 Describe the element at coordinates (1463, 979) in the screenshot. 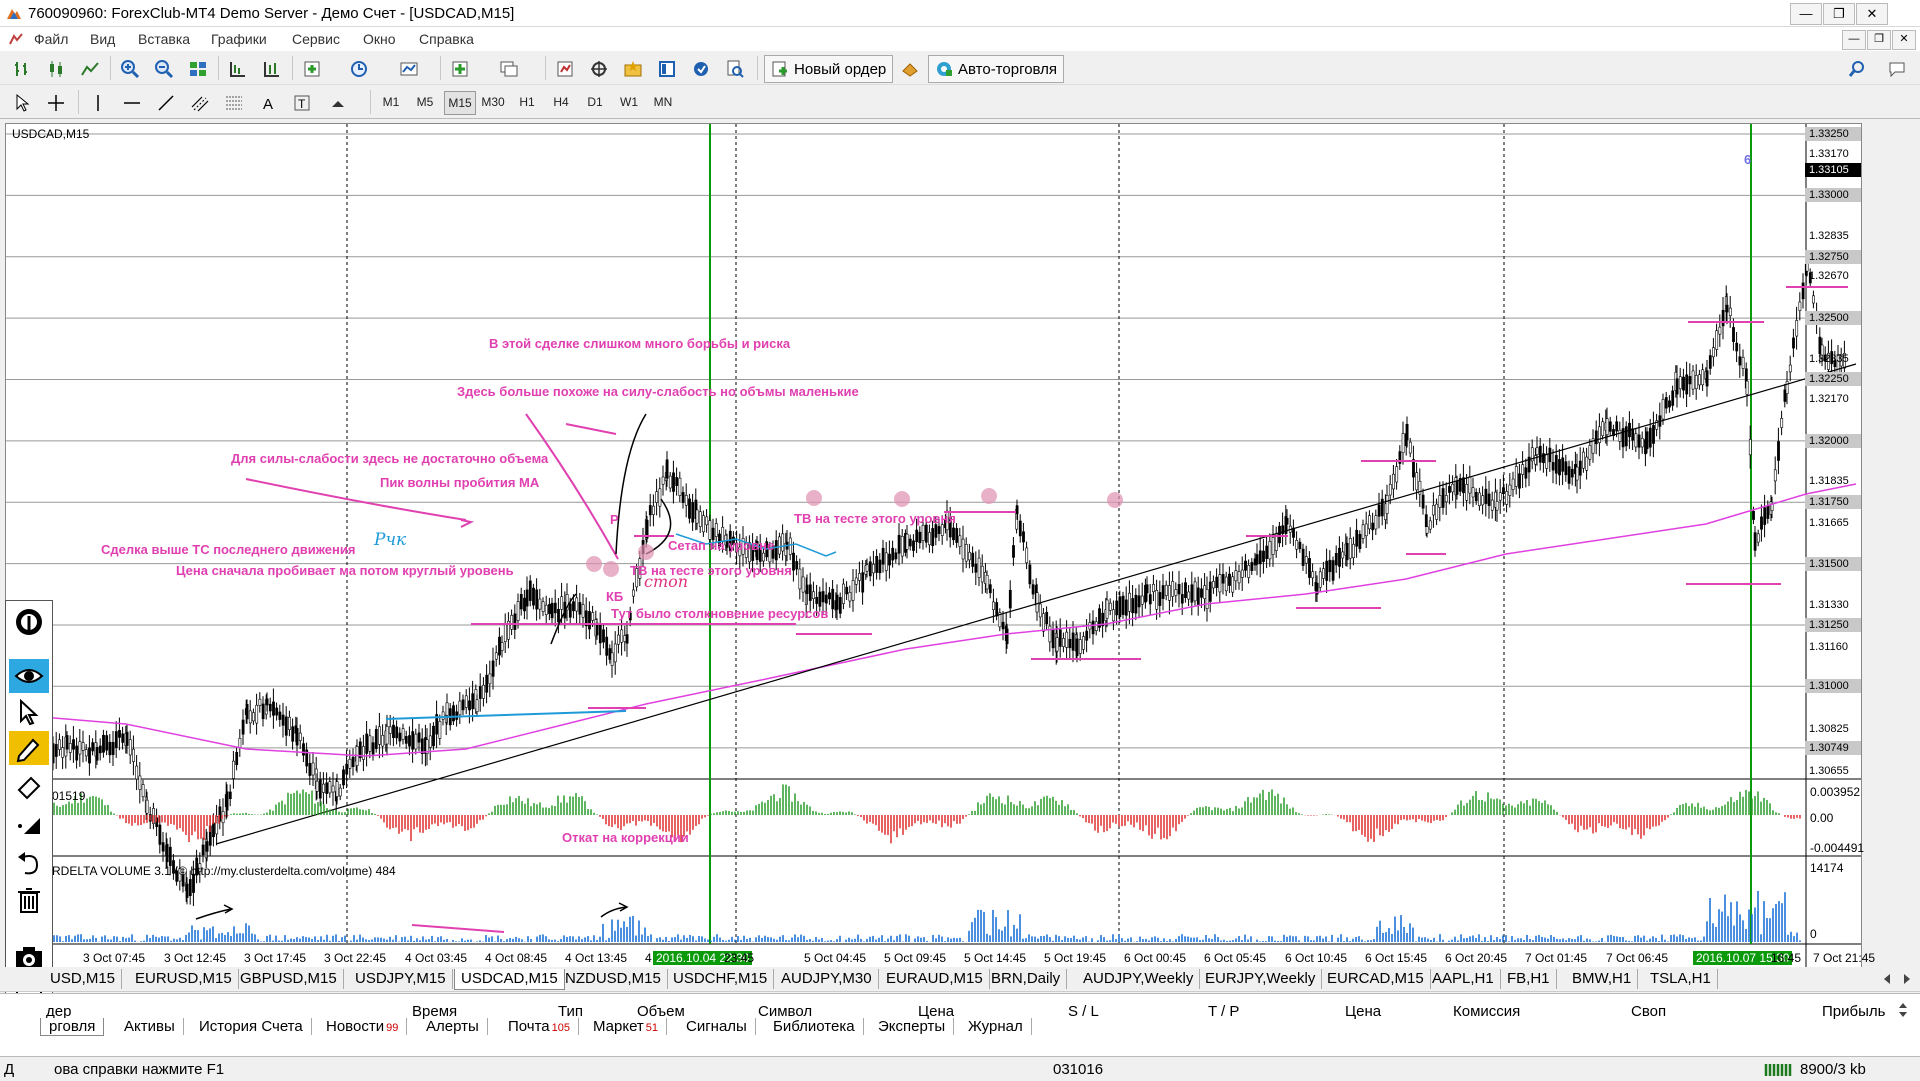

I see `symbol-tab: AAPL,H1` at that location.